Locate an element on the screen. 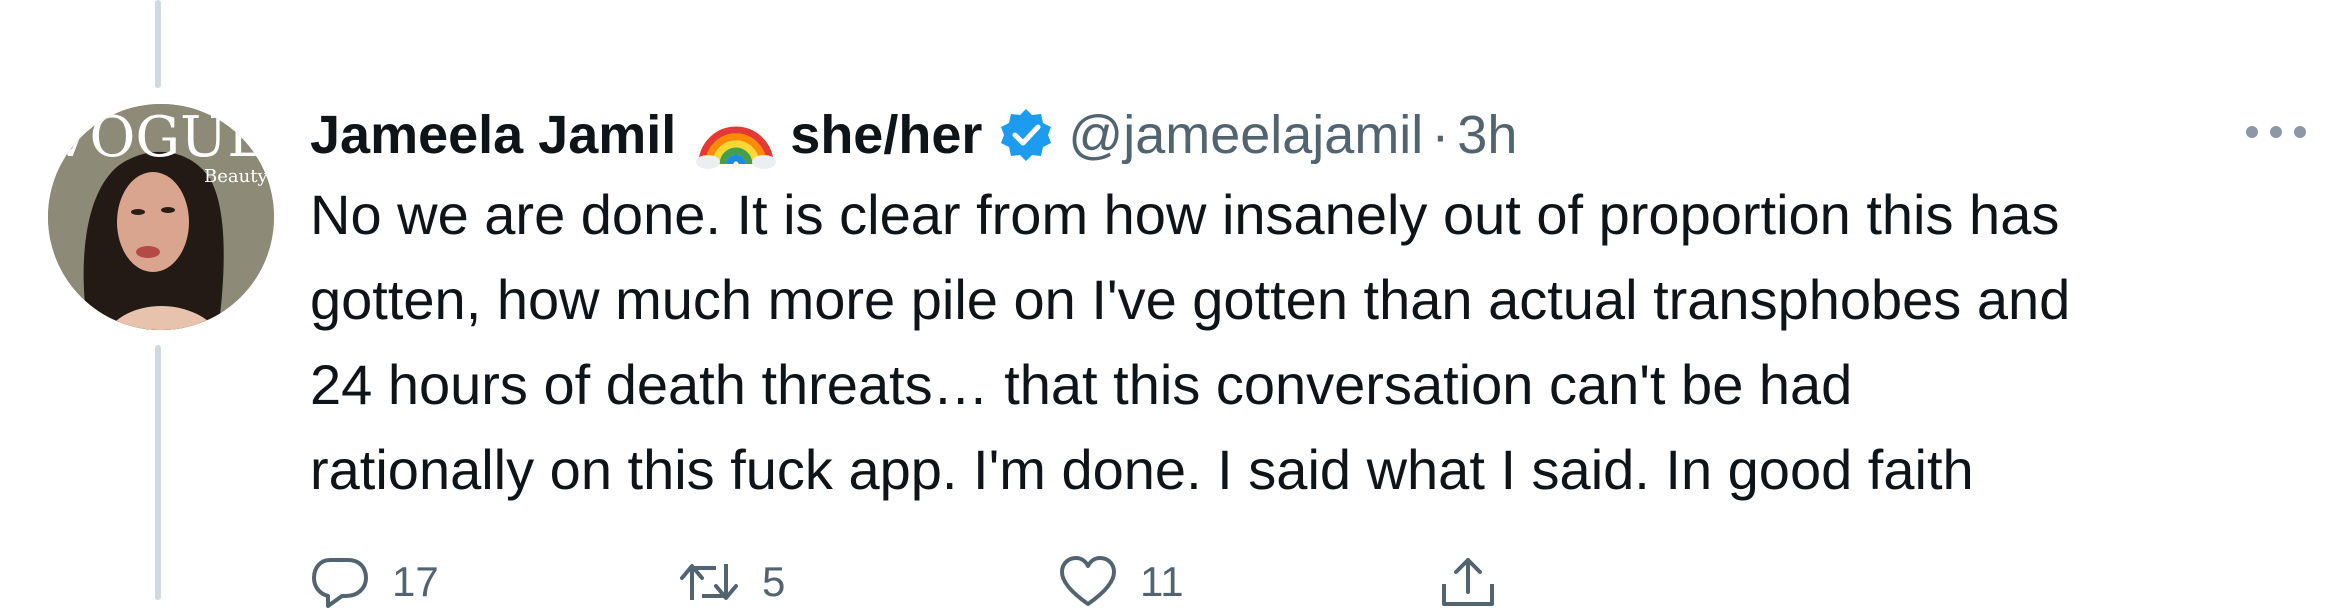 The height and width of the screenshot is (614, 2334). display-name: Jameela Jamil is located at coordinates (493, 135).